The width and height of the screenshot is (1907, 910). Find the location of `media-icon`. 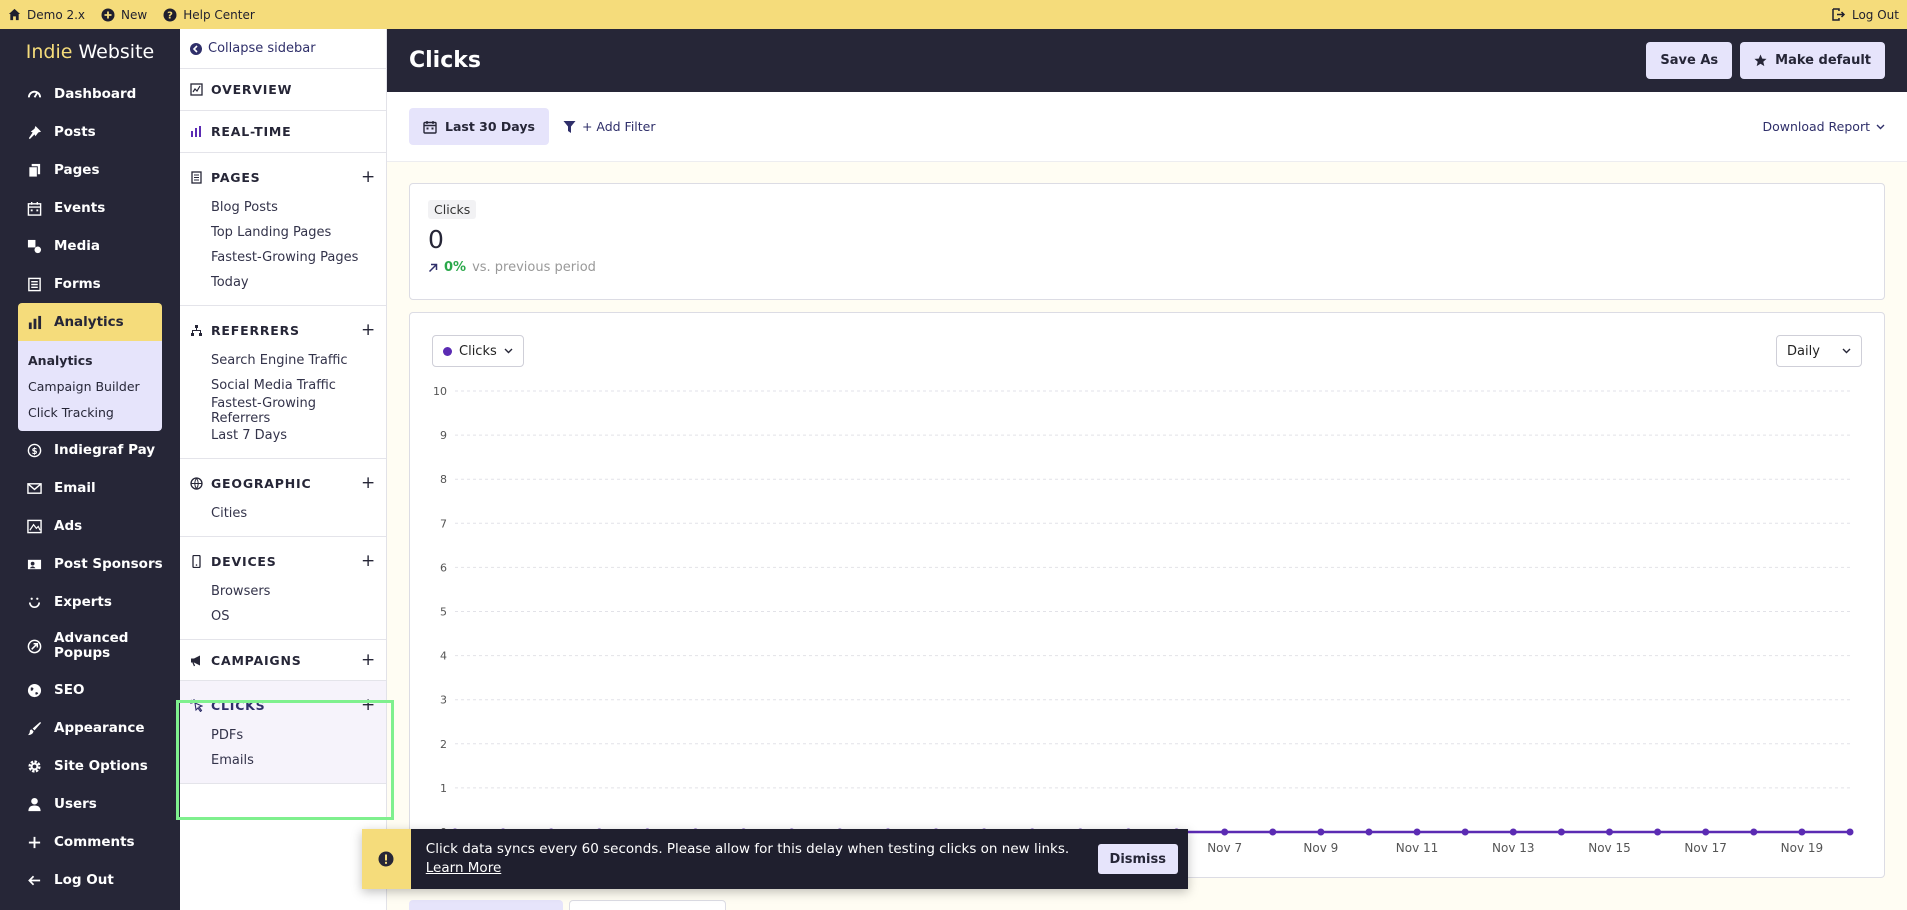

media-icon is located at coordinates (34, 246).